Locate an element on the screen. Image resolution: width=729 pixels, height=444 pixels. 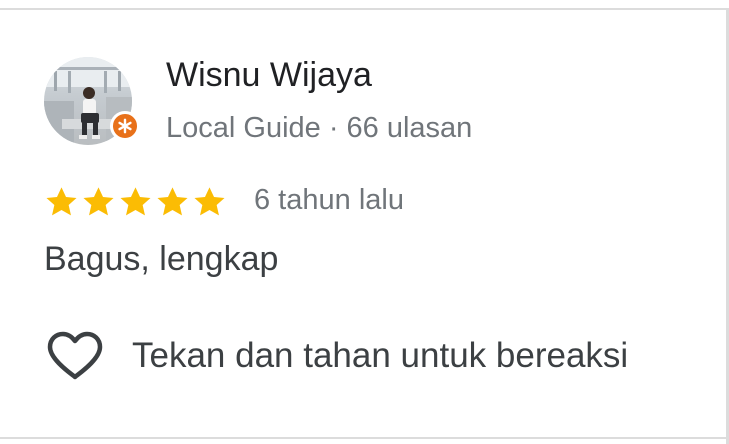
local-guide-star-icon is located at coordinates (125, 126).